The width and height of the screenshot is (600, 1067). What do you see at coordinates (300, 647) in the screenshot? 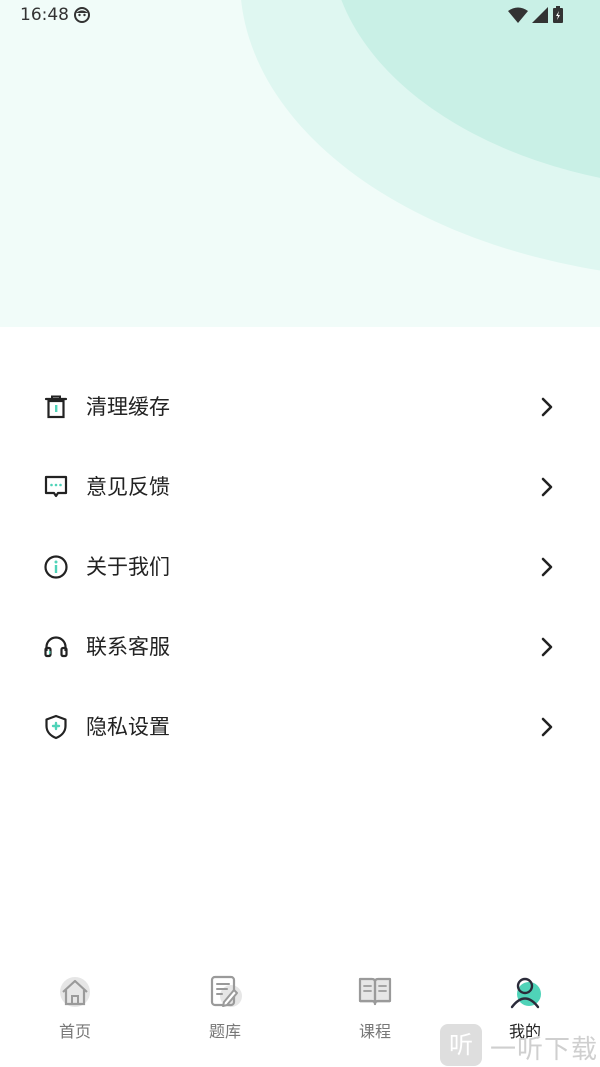
I see `menu-item-customer-service: 联系客服` at bounding box center [300, 647].